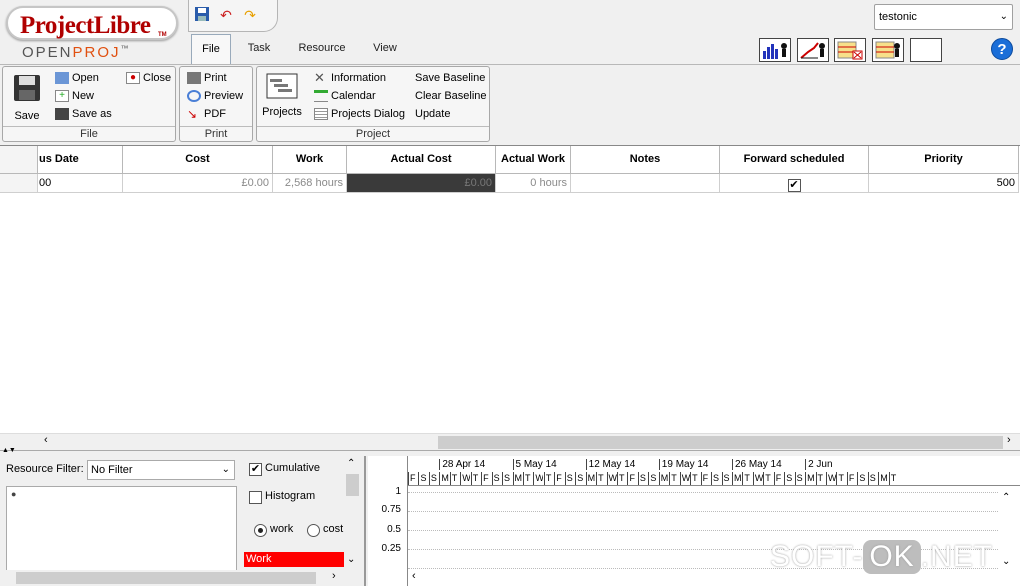  Describe the element at coordinates (121, 533) in the screenshot. I see `resource-list: ●` at that location.